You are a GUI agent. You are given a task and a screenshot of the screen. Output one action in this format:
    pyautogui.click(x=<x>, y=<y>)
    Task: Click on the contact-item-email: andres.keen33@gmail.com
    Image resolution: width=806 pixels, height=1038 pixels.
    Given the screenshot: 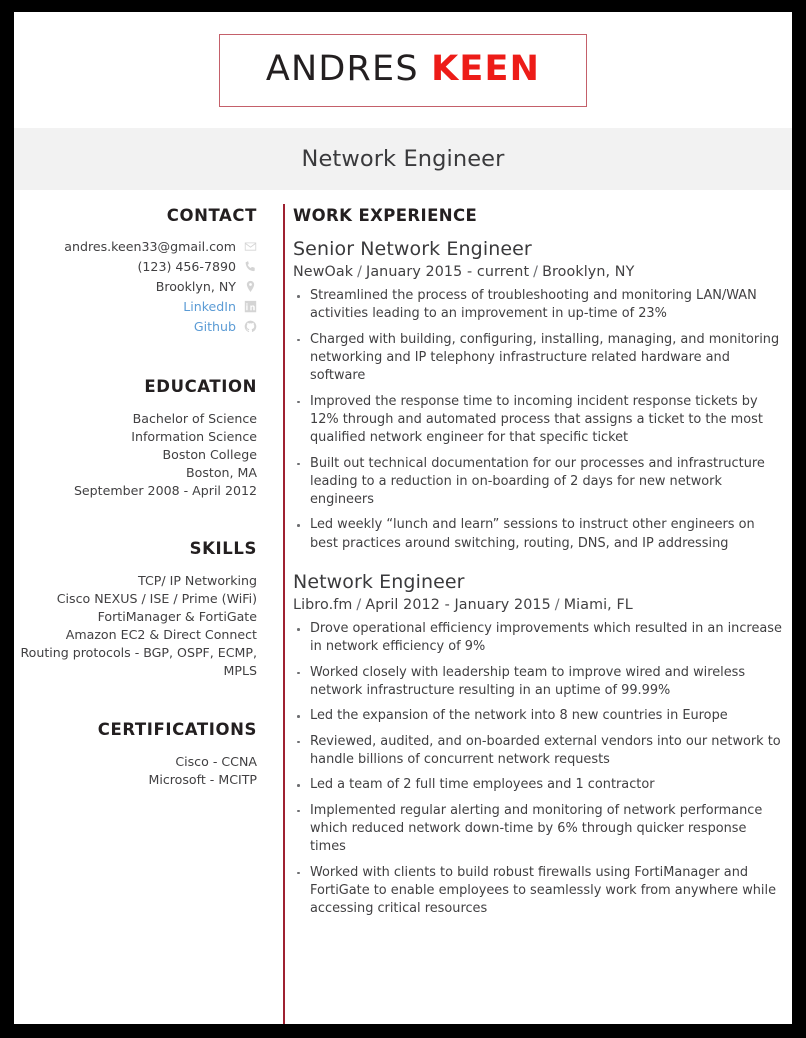 What is the action you would take?
    pyautogui.click(x=139, y=246)
    